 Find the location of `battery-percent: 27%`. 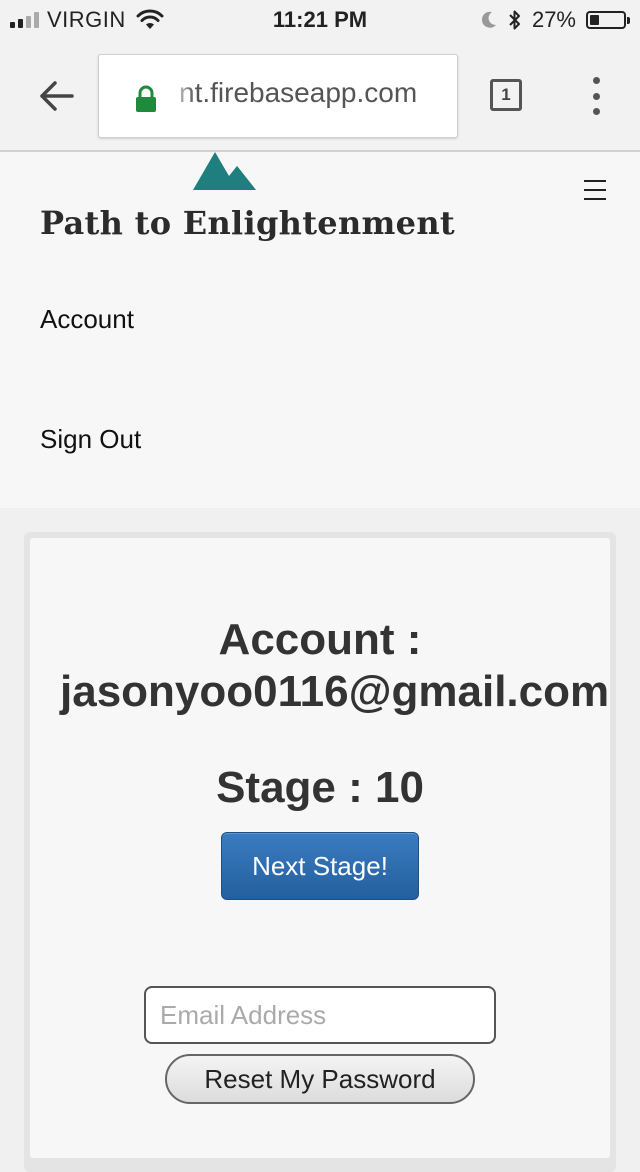

battery-percent: 27% is located at coordinates (553, 19).